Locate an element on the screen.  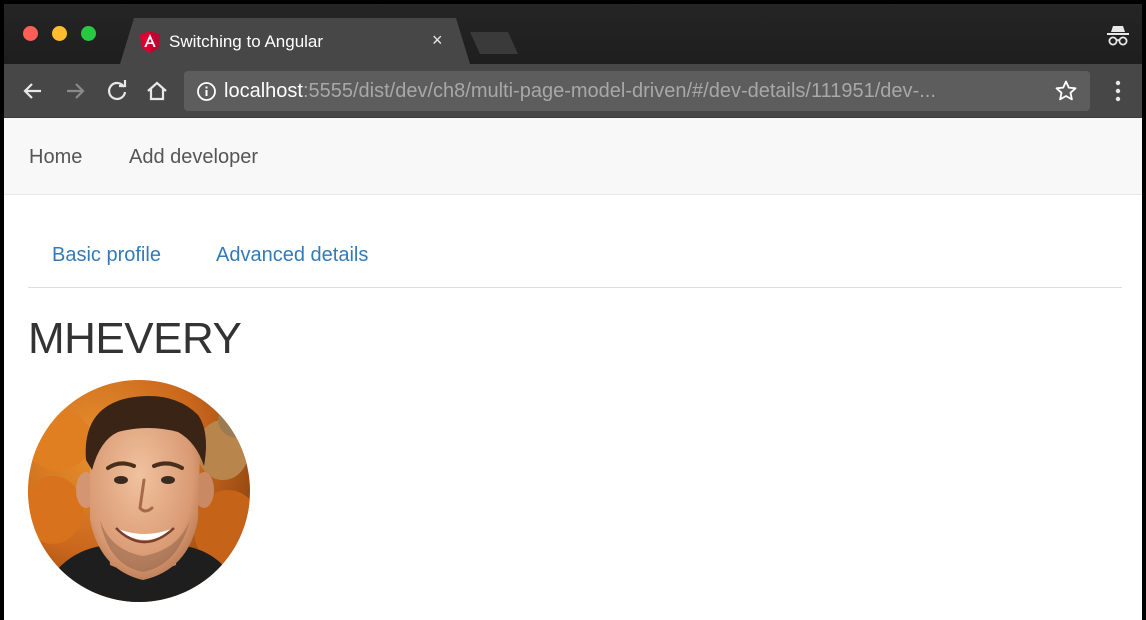
back-icon is located at coordinates (33, 91).